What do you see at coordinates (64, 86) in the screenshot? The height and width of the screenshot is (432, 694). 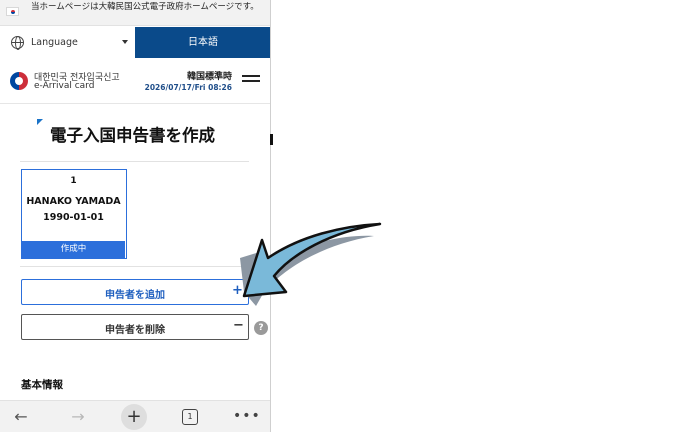 I see `brand-name-english: e-Arrival card` at bounding box center [64, 86].